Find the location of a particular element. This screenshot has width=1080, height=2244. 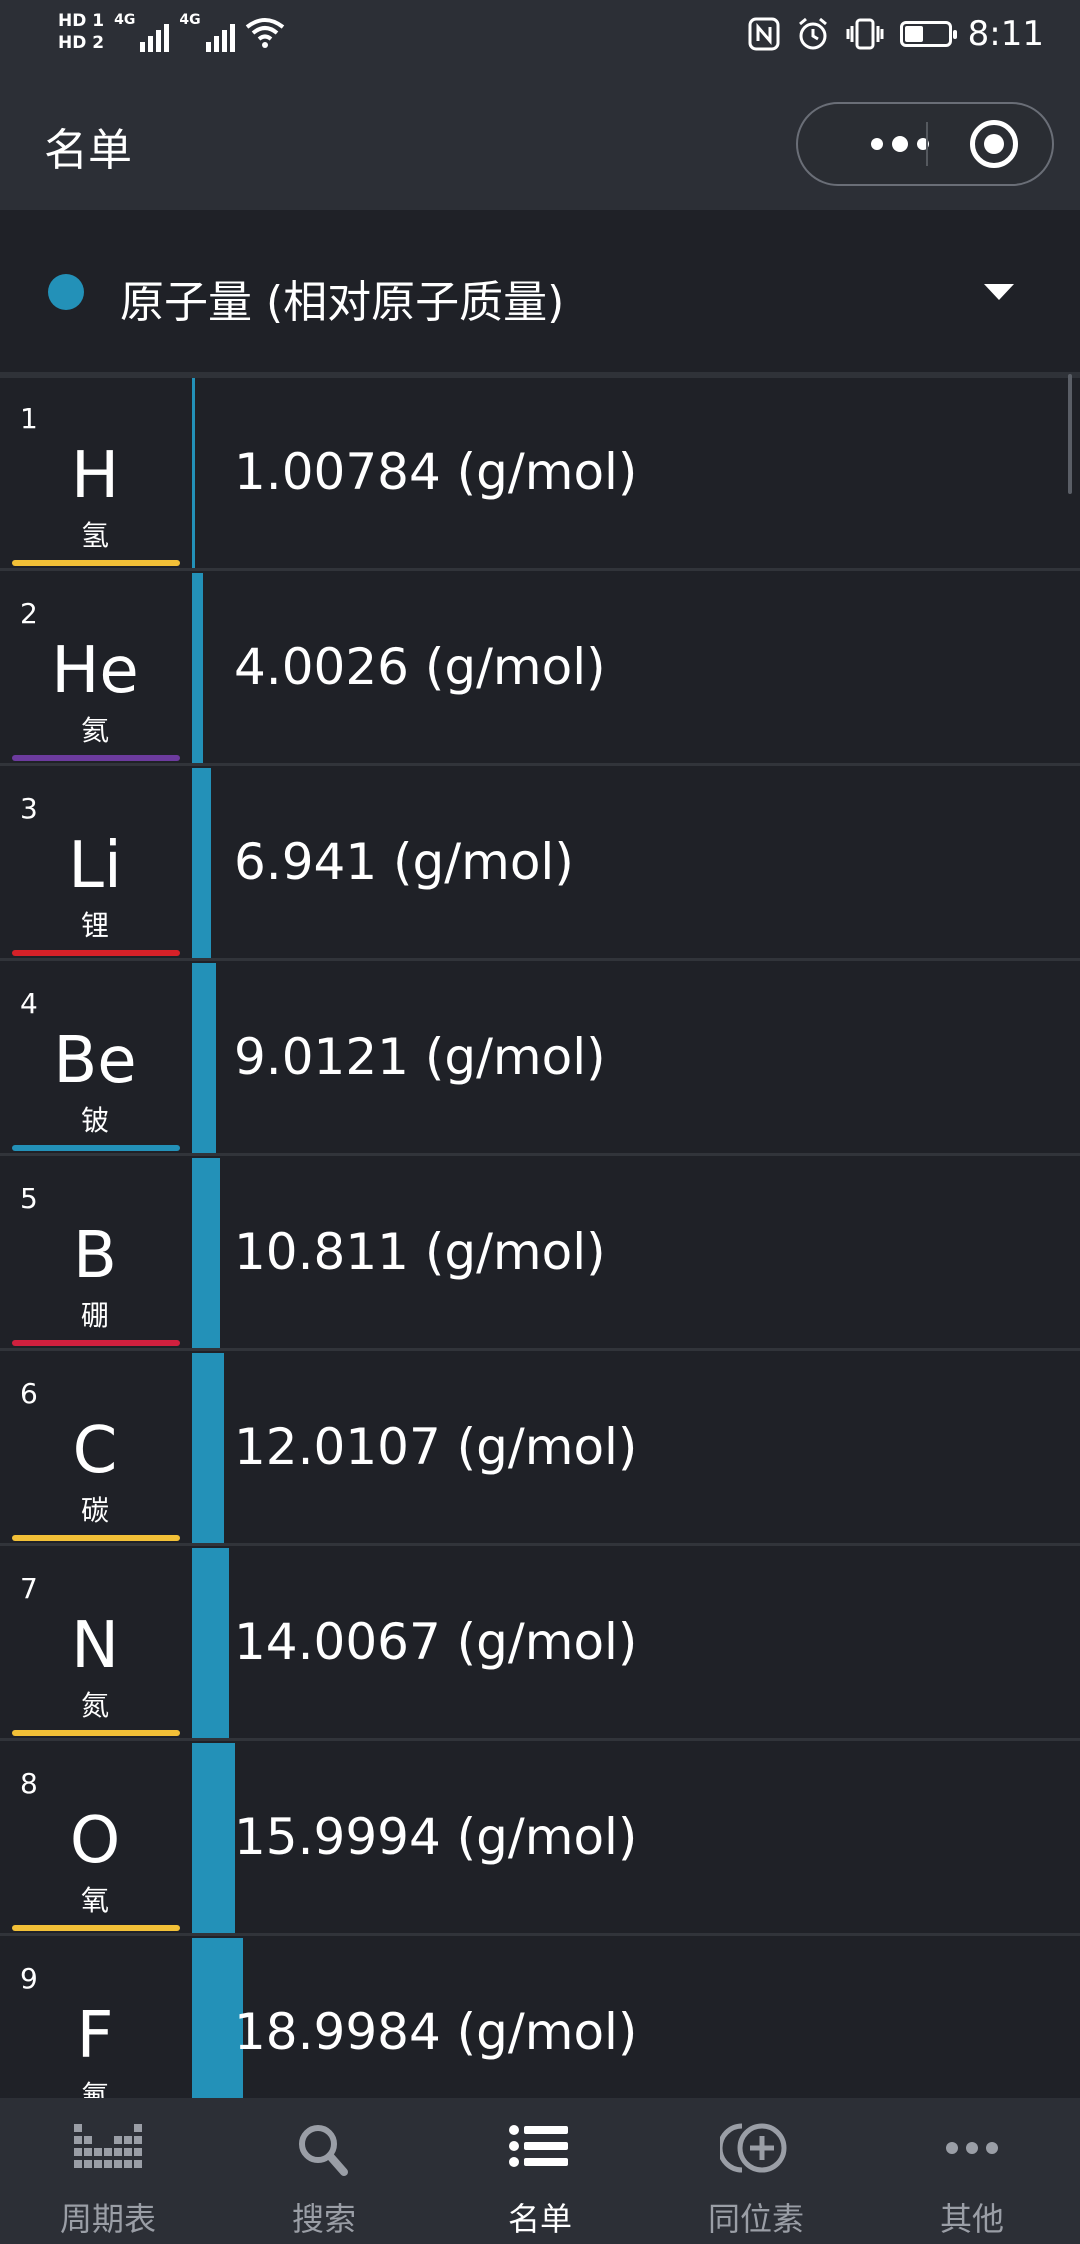

signal-icon: 4G is located at coordinates (207, 32).